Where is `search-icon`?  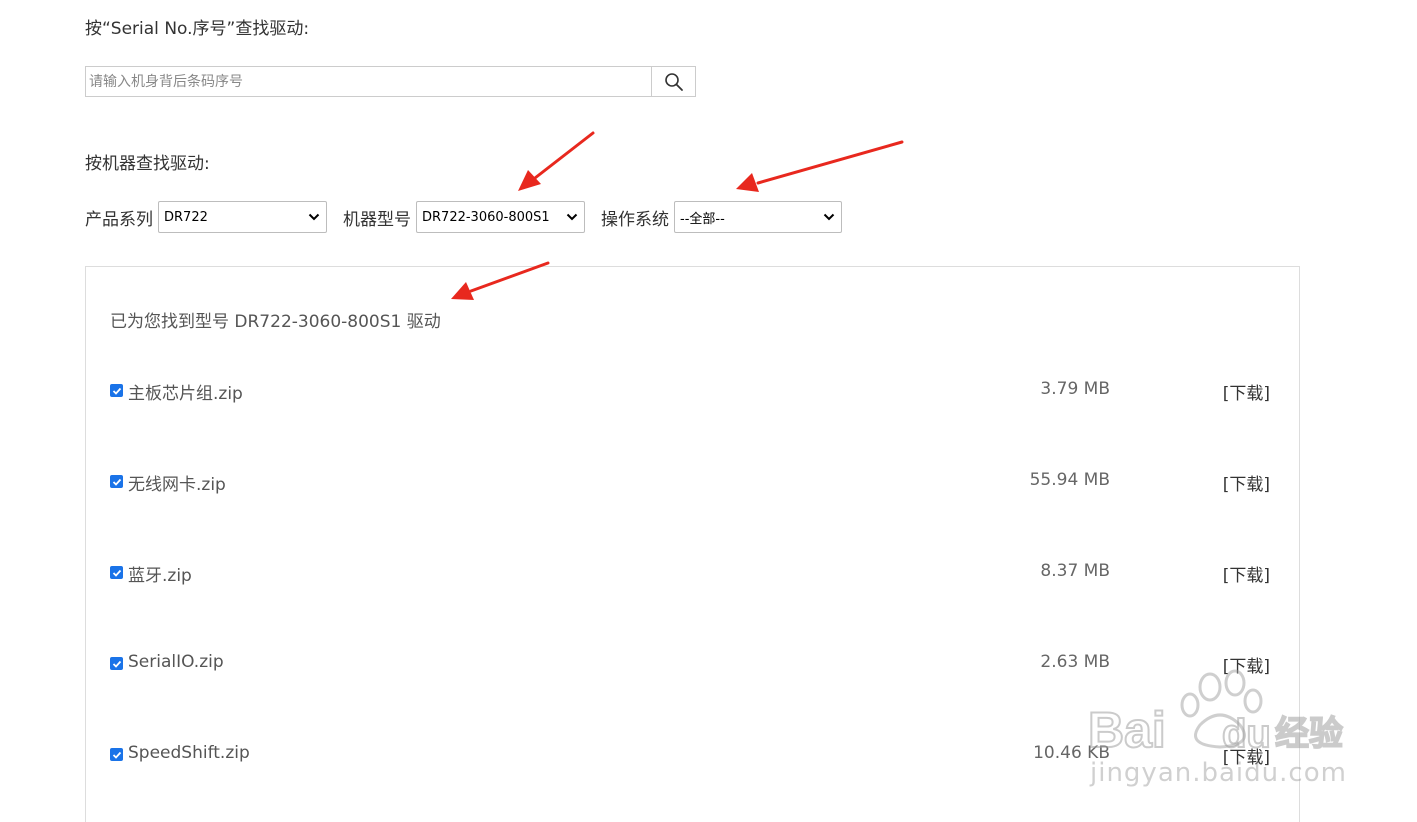
search-icon is located at coordinates (673, 81).